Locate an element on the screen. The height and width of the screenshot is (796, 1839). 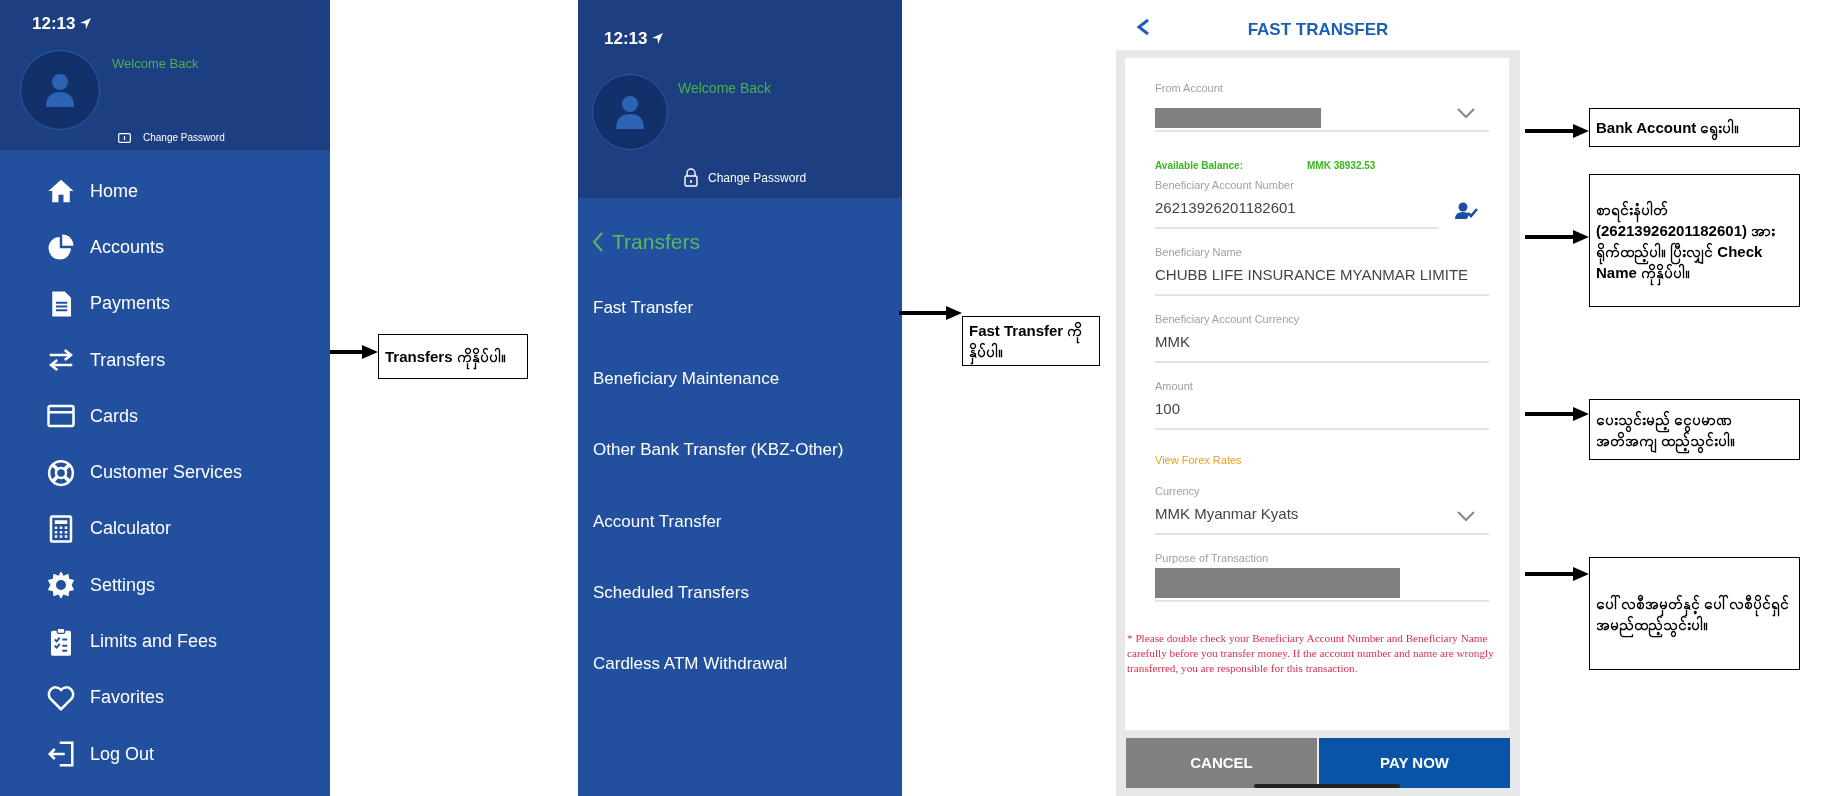
back-icon is located at coordinates (1143, 27).